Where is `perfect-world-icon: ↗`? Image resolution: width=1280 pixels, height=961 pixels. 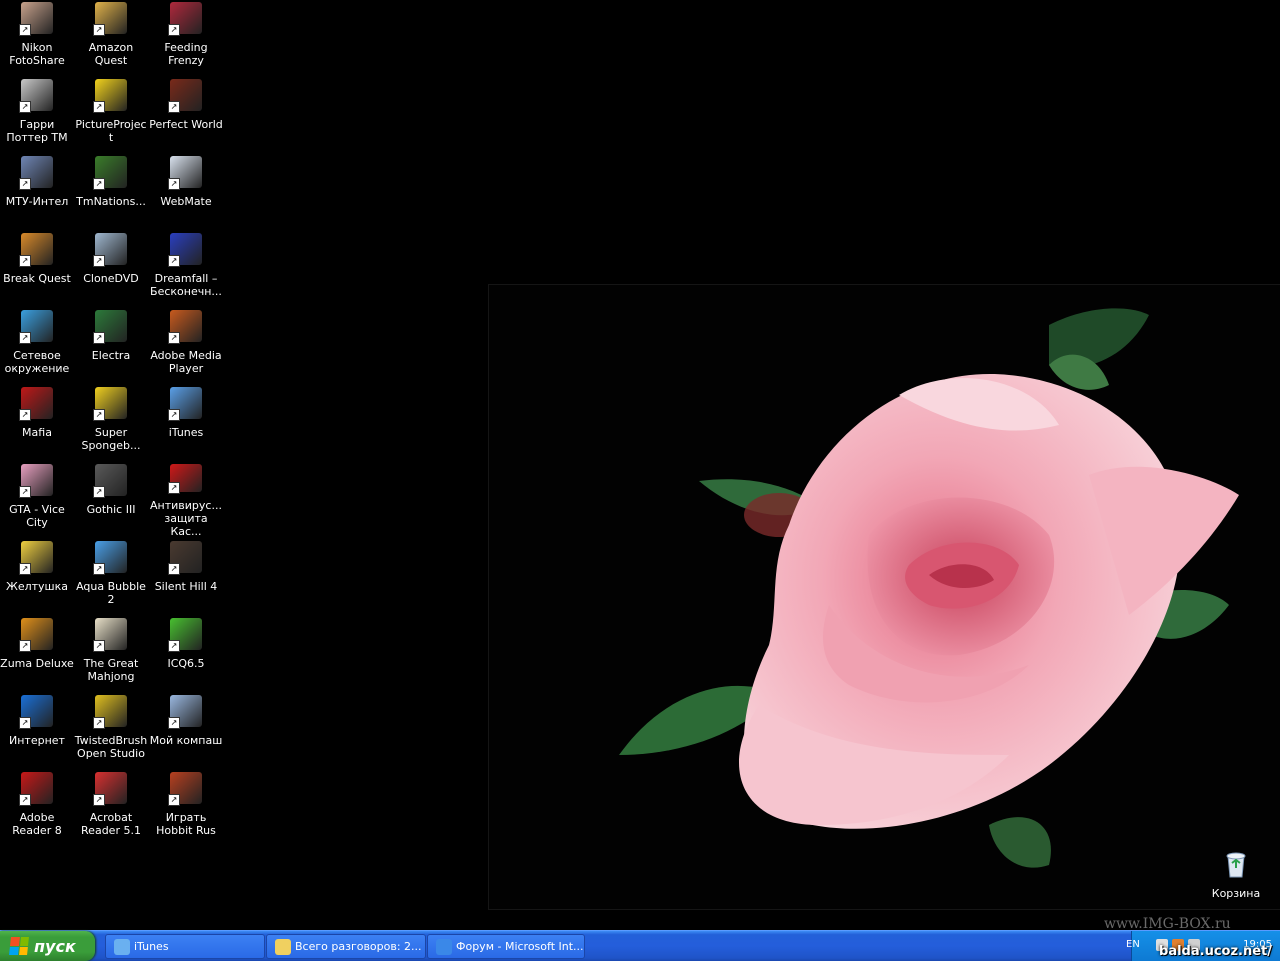
perfect-world-icon: ↗ is located at coordinates (185, 96).